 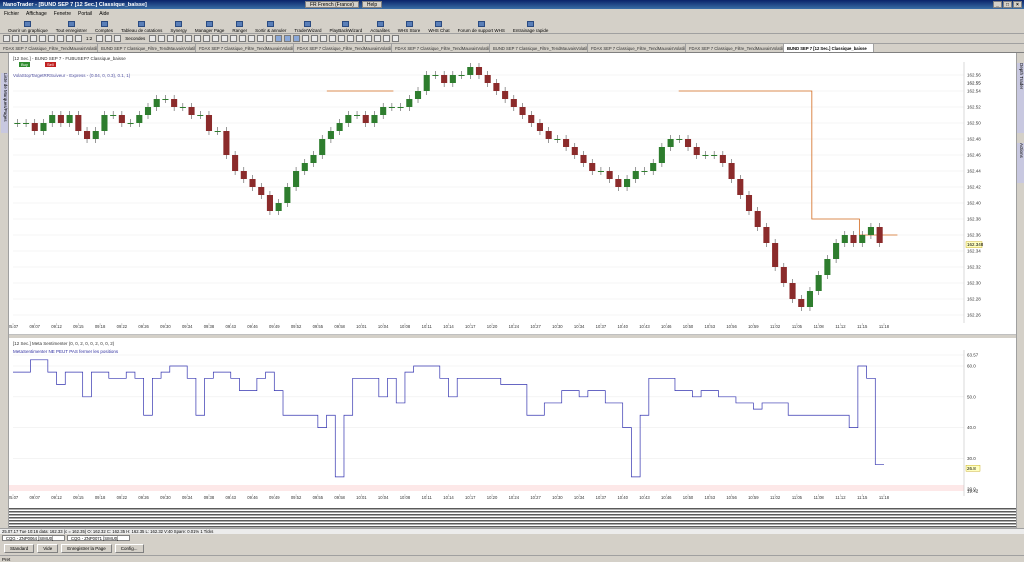 What do you see at coordinates (78, 497) in the screenshot?
I see `time-tick-label: 09:15` at bounding box center [78, 497].